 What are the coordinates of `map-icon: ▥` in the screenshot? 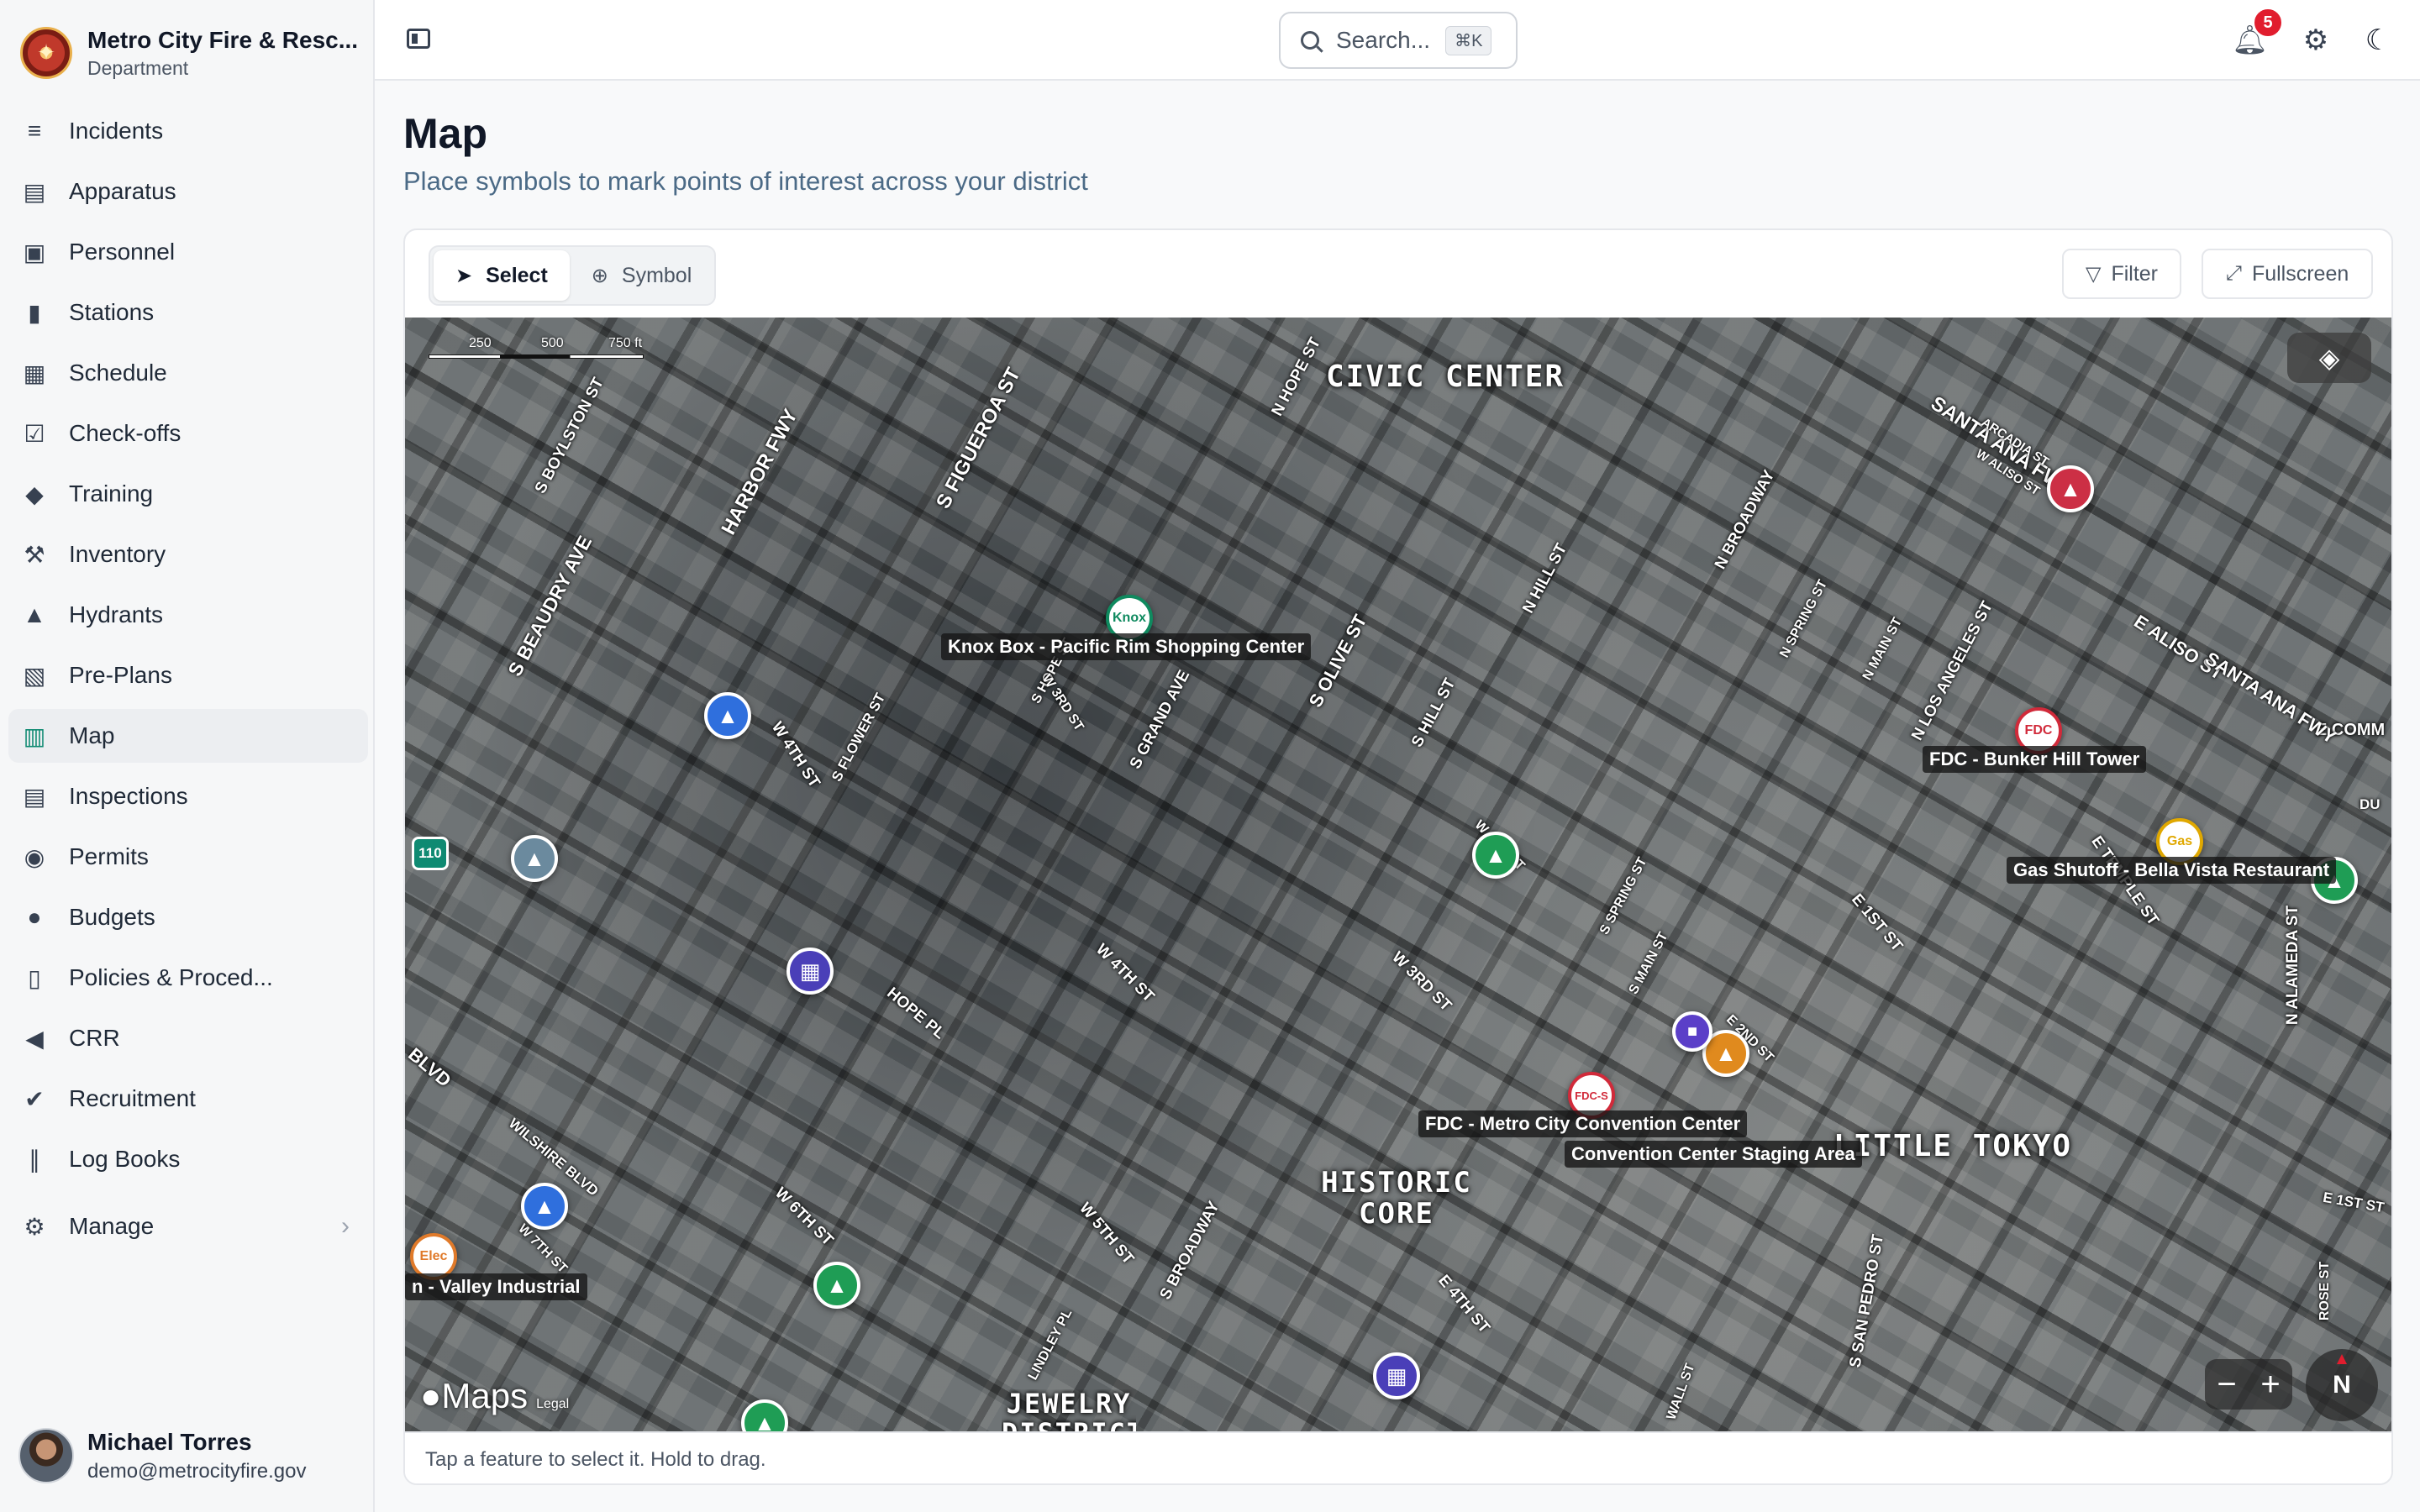 It's located at (34, 735).